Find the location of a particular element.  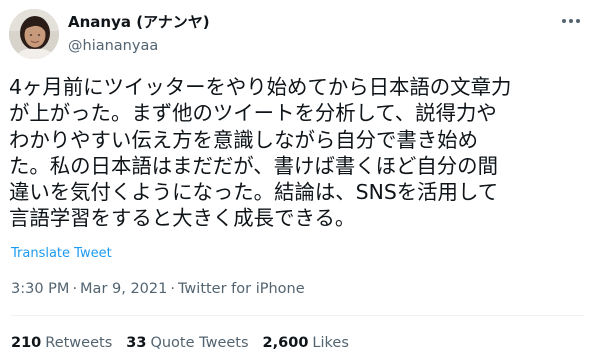

quote-tweets-count: 33 is located at coordinates (136, 343).